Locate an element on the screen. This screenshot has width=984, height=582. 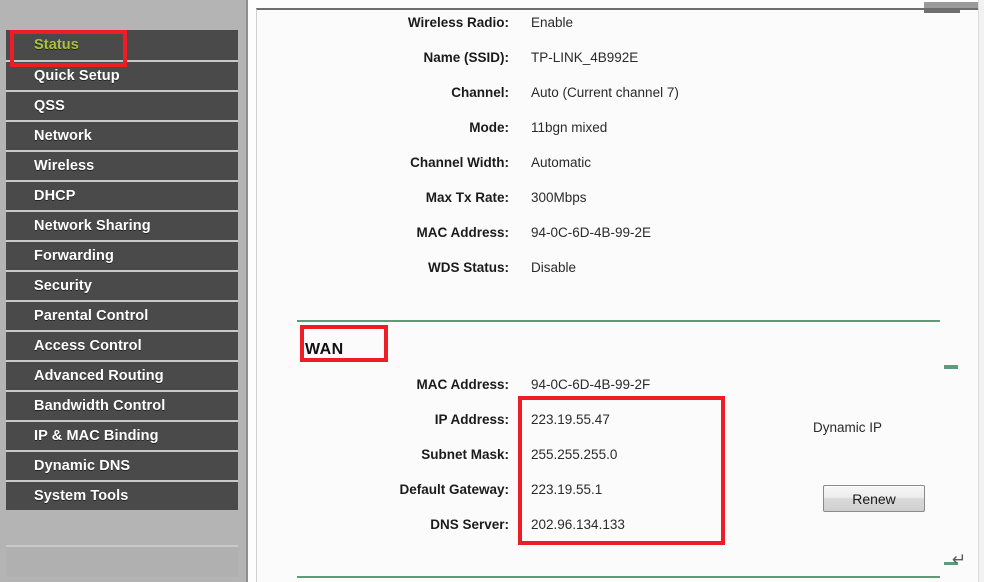
status-row: Max Tx Rate: 300Mbps is located at coordinates (617, 202).